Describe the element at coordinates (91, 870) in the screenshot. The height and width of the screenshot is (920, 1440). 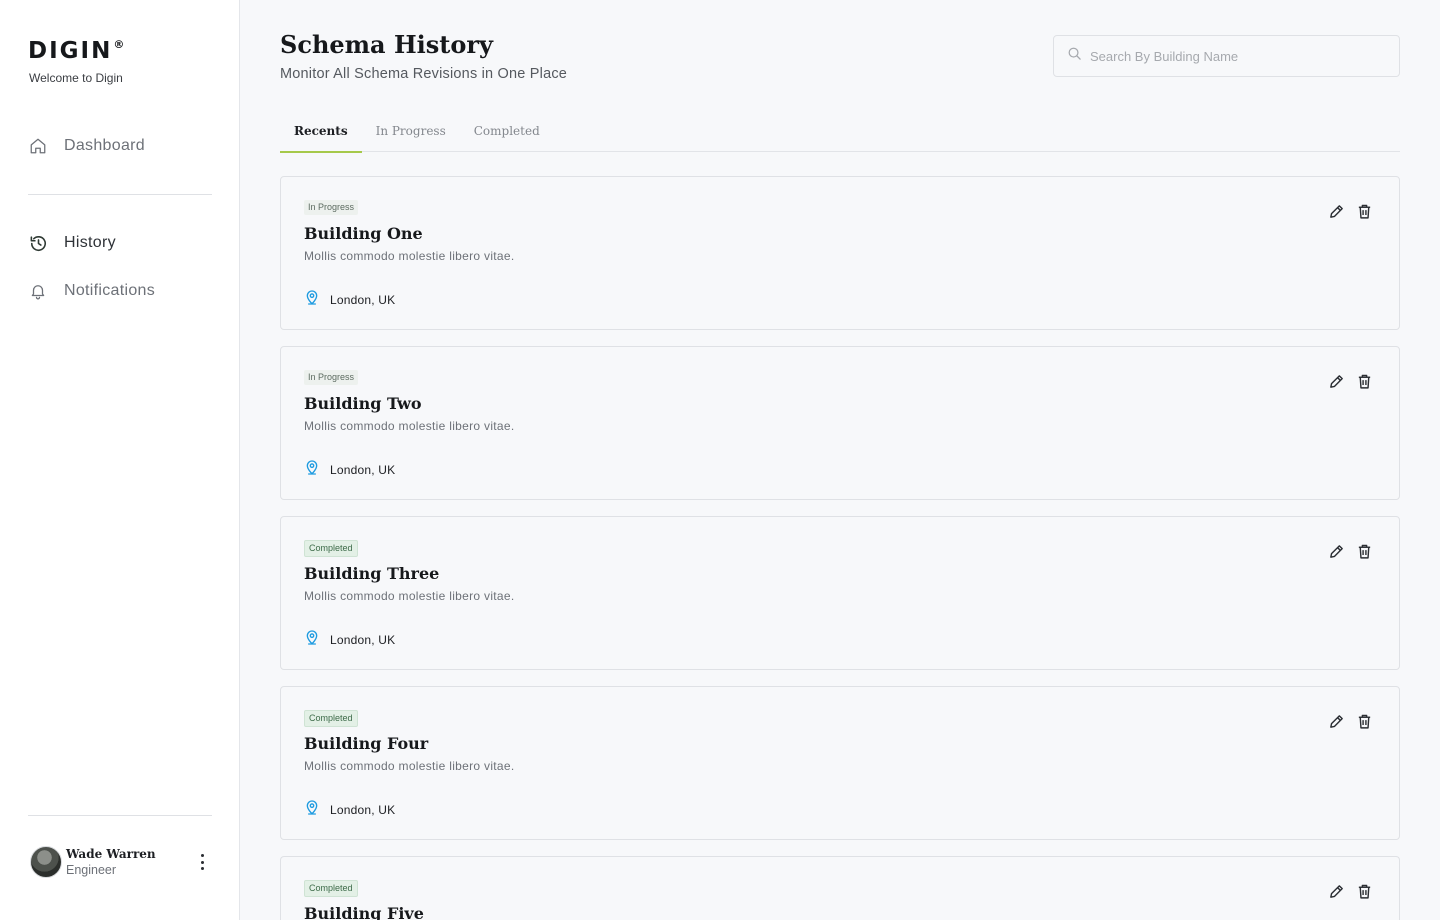
I see `user-role: Engineer` at that location.